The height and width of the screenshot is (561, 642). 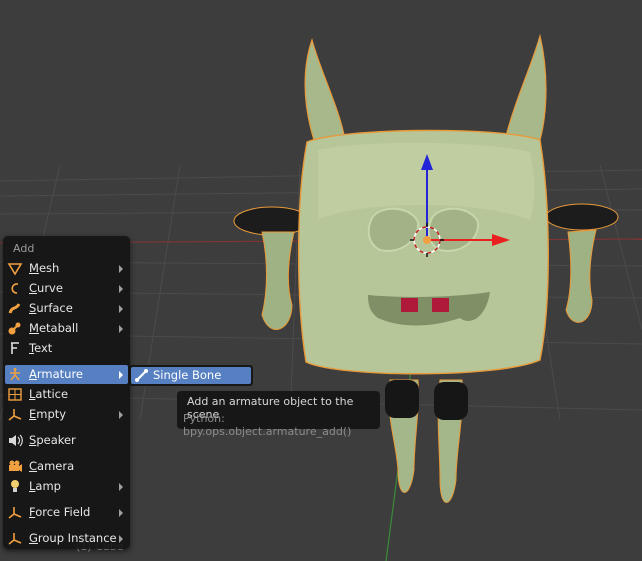 I want to click on menu-item-curve: Curve, so click(x=66, y=288).